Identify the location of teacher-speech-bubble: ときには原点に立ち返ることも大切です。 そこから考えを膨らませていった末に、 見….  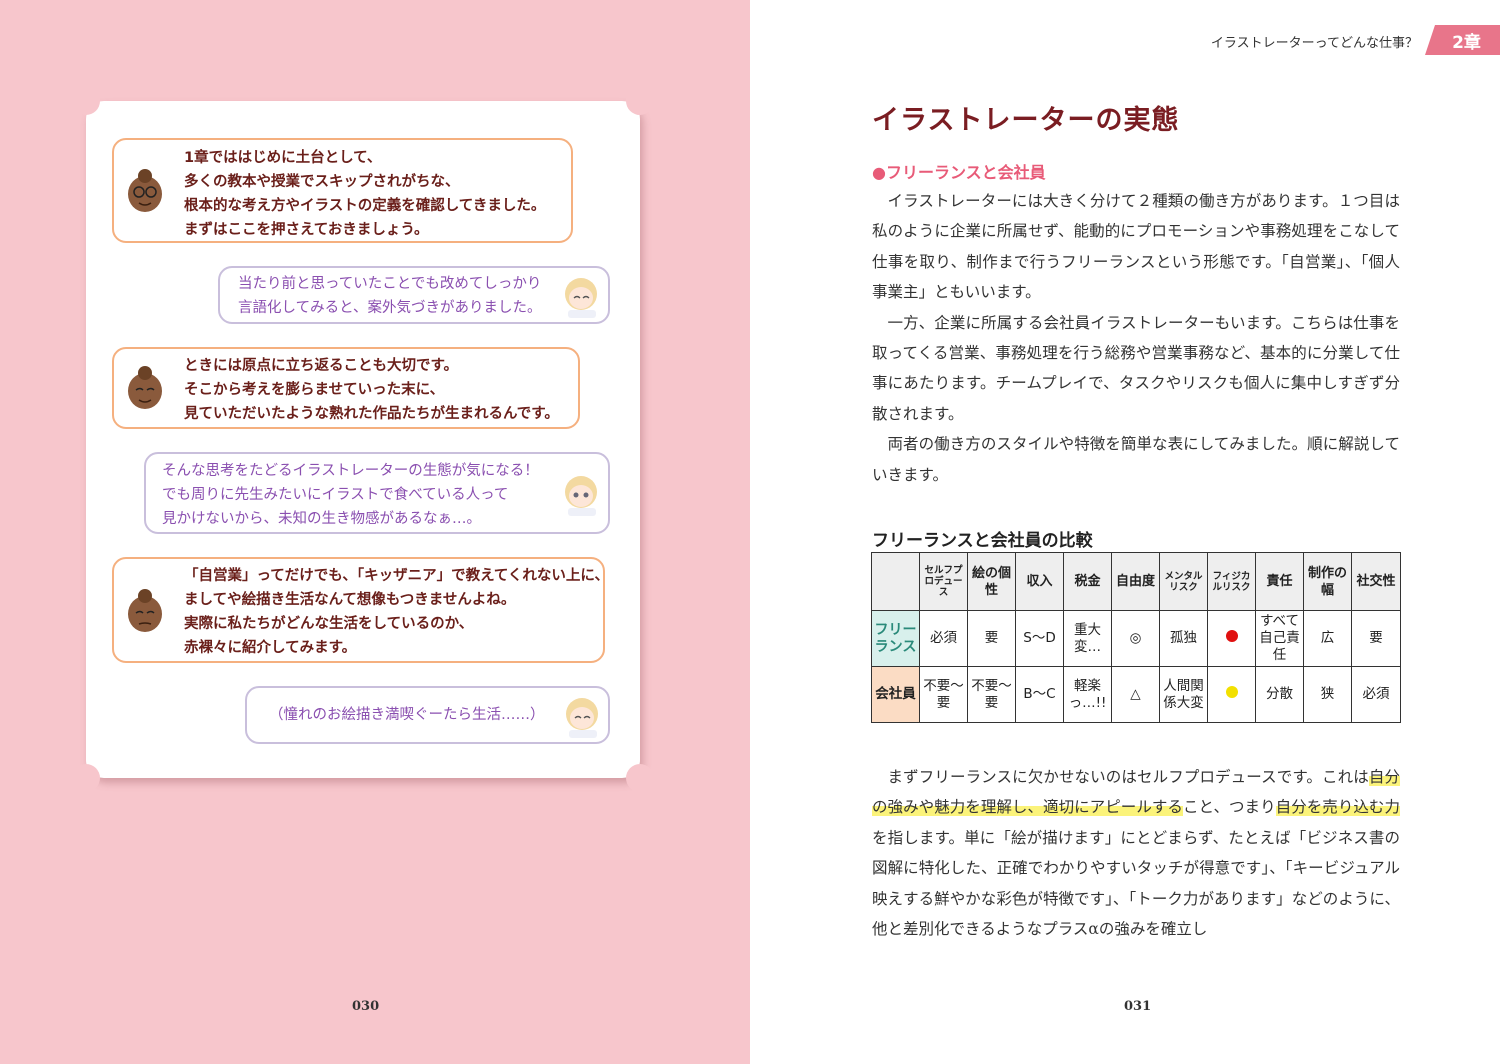
(346, 388).